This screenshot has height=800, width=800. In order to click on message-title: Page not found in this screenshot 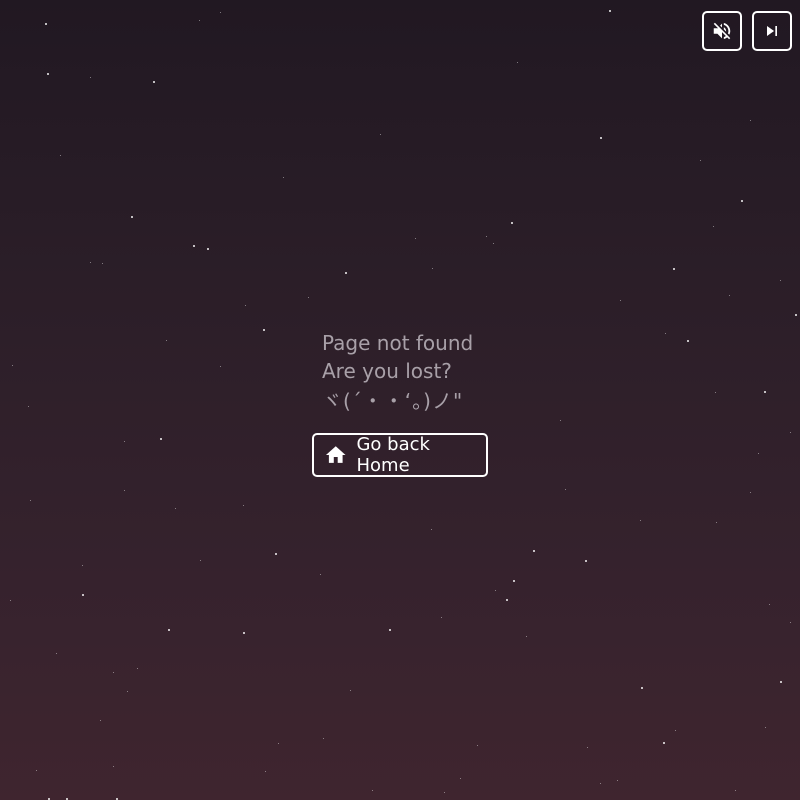, I will do `click(398, 343)`.